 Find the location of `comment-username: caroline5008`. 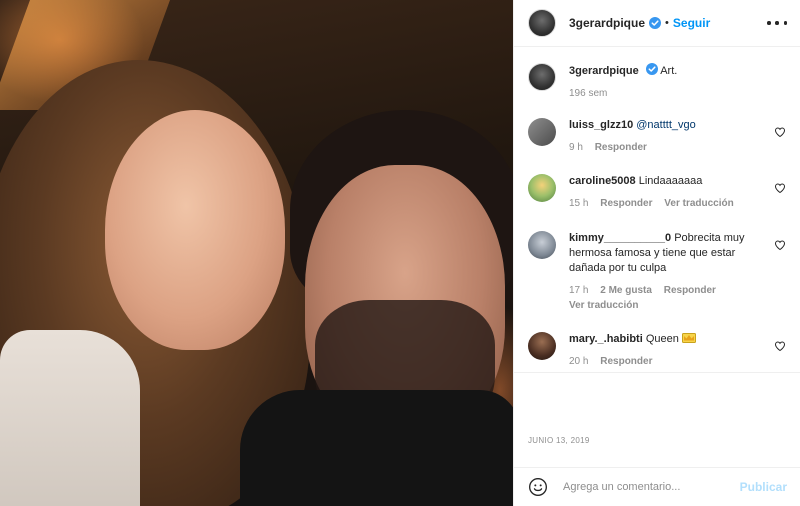

comment-username: caroline5008 is located at coordinates (602, 181).